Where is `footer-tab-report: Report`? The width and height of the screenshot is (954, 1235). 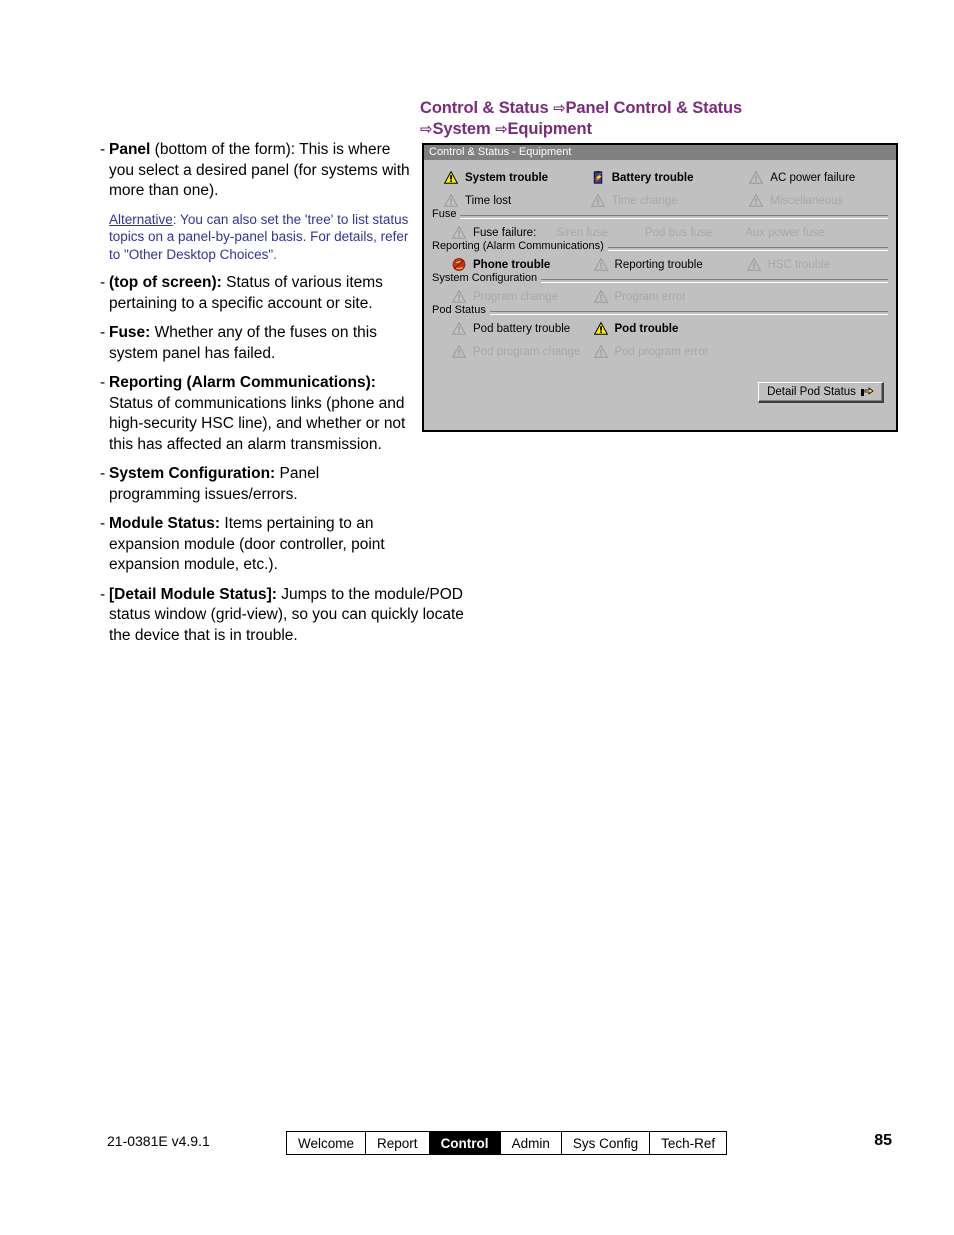 footer-tab-report: Report is located at coordinates (398, 1143).